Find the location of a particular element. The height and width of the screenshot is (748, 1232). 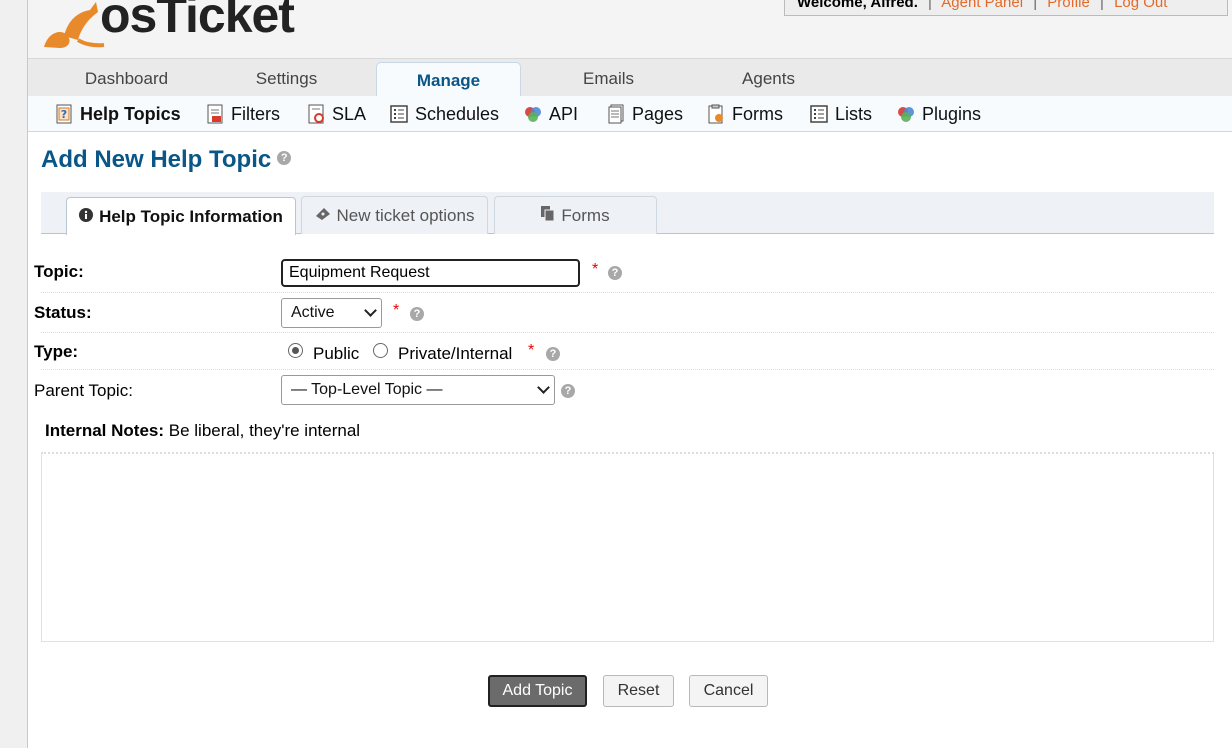

subnav-forms: Forms is located at coordinates (744, 114).